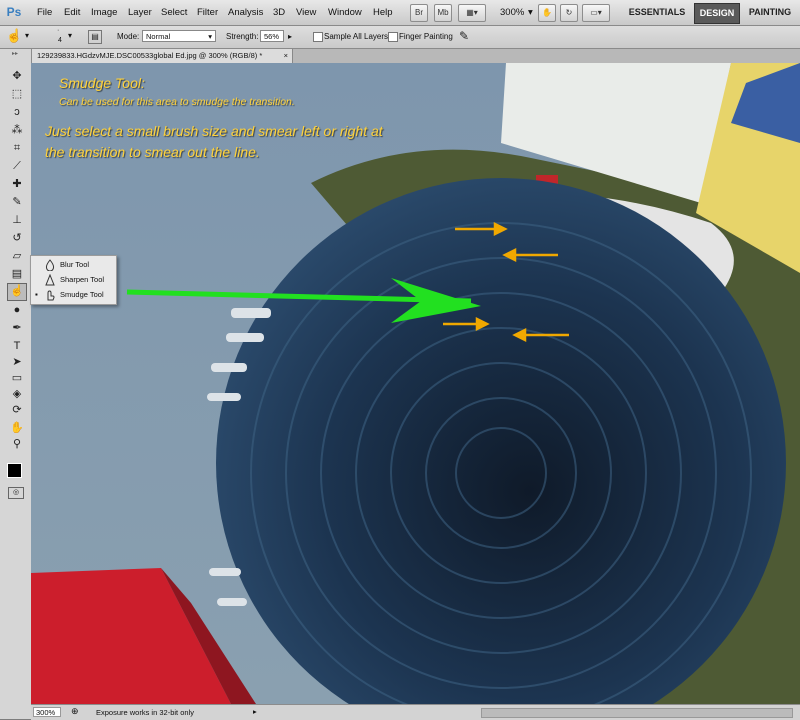  What do you see at coordinates (17, 256) in the screenshot?
I see `eraser-tool-icon: ▱` at bounding box center [17, 256].